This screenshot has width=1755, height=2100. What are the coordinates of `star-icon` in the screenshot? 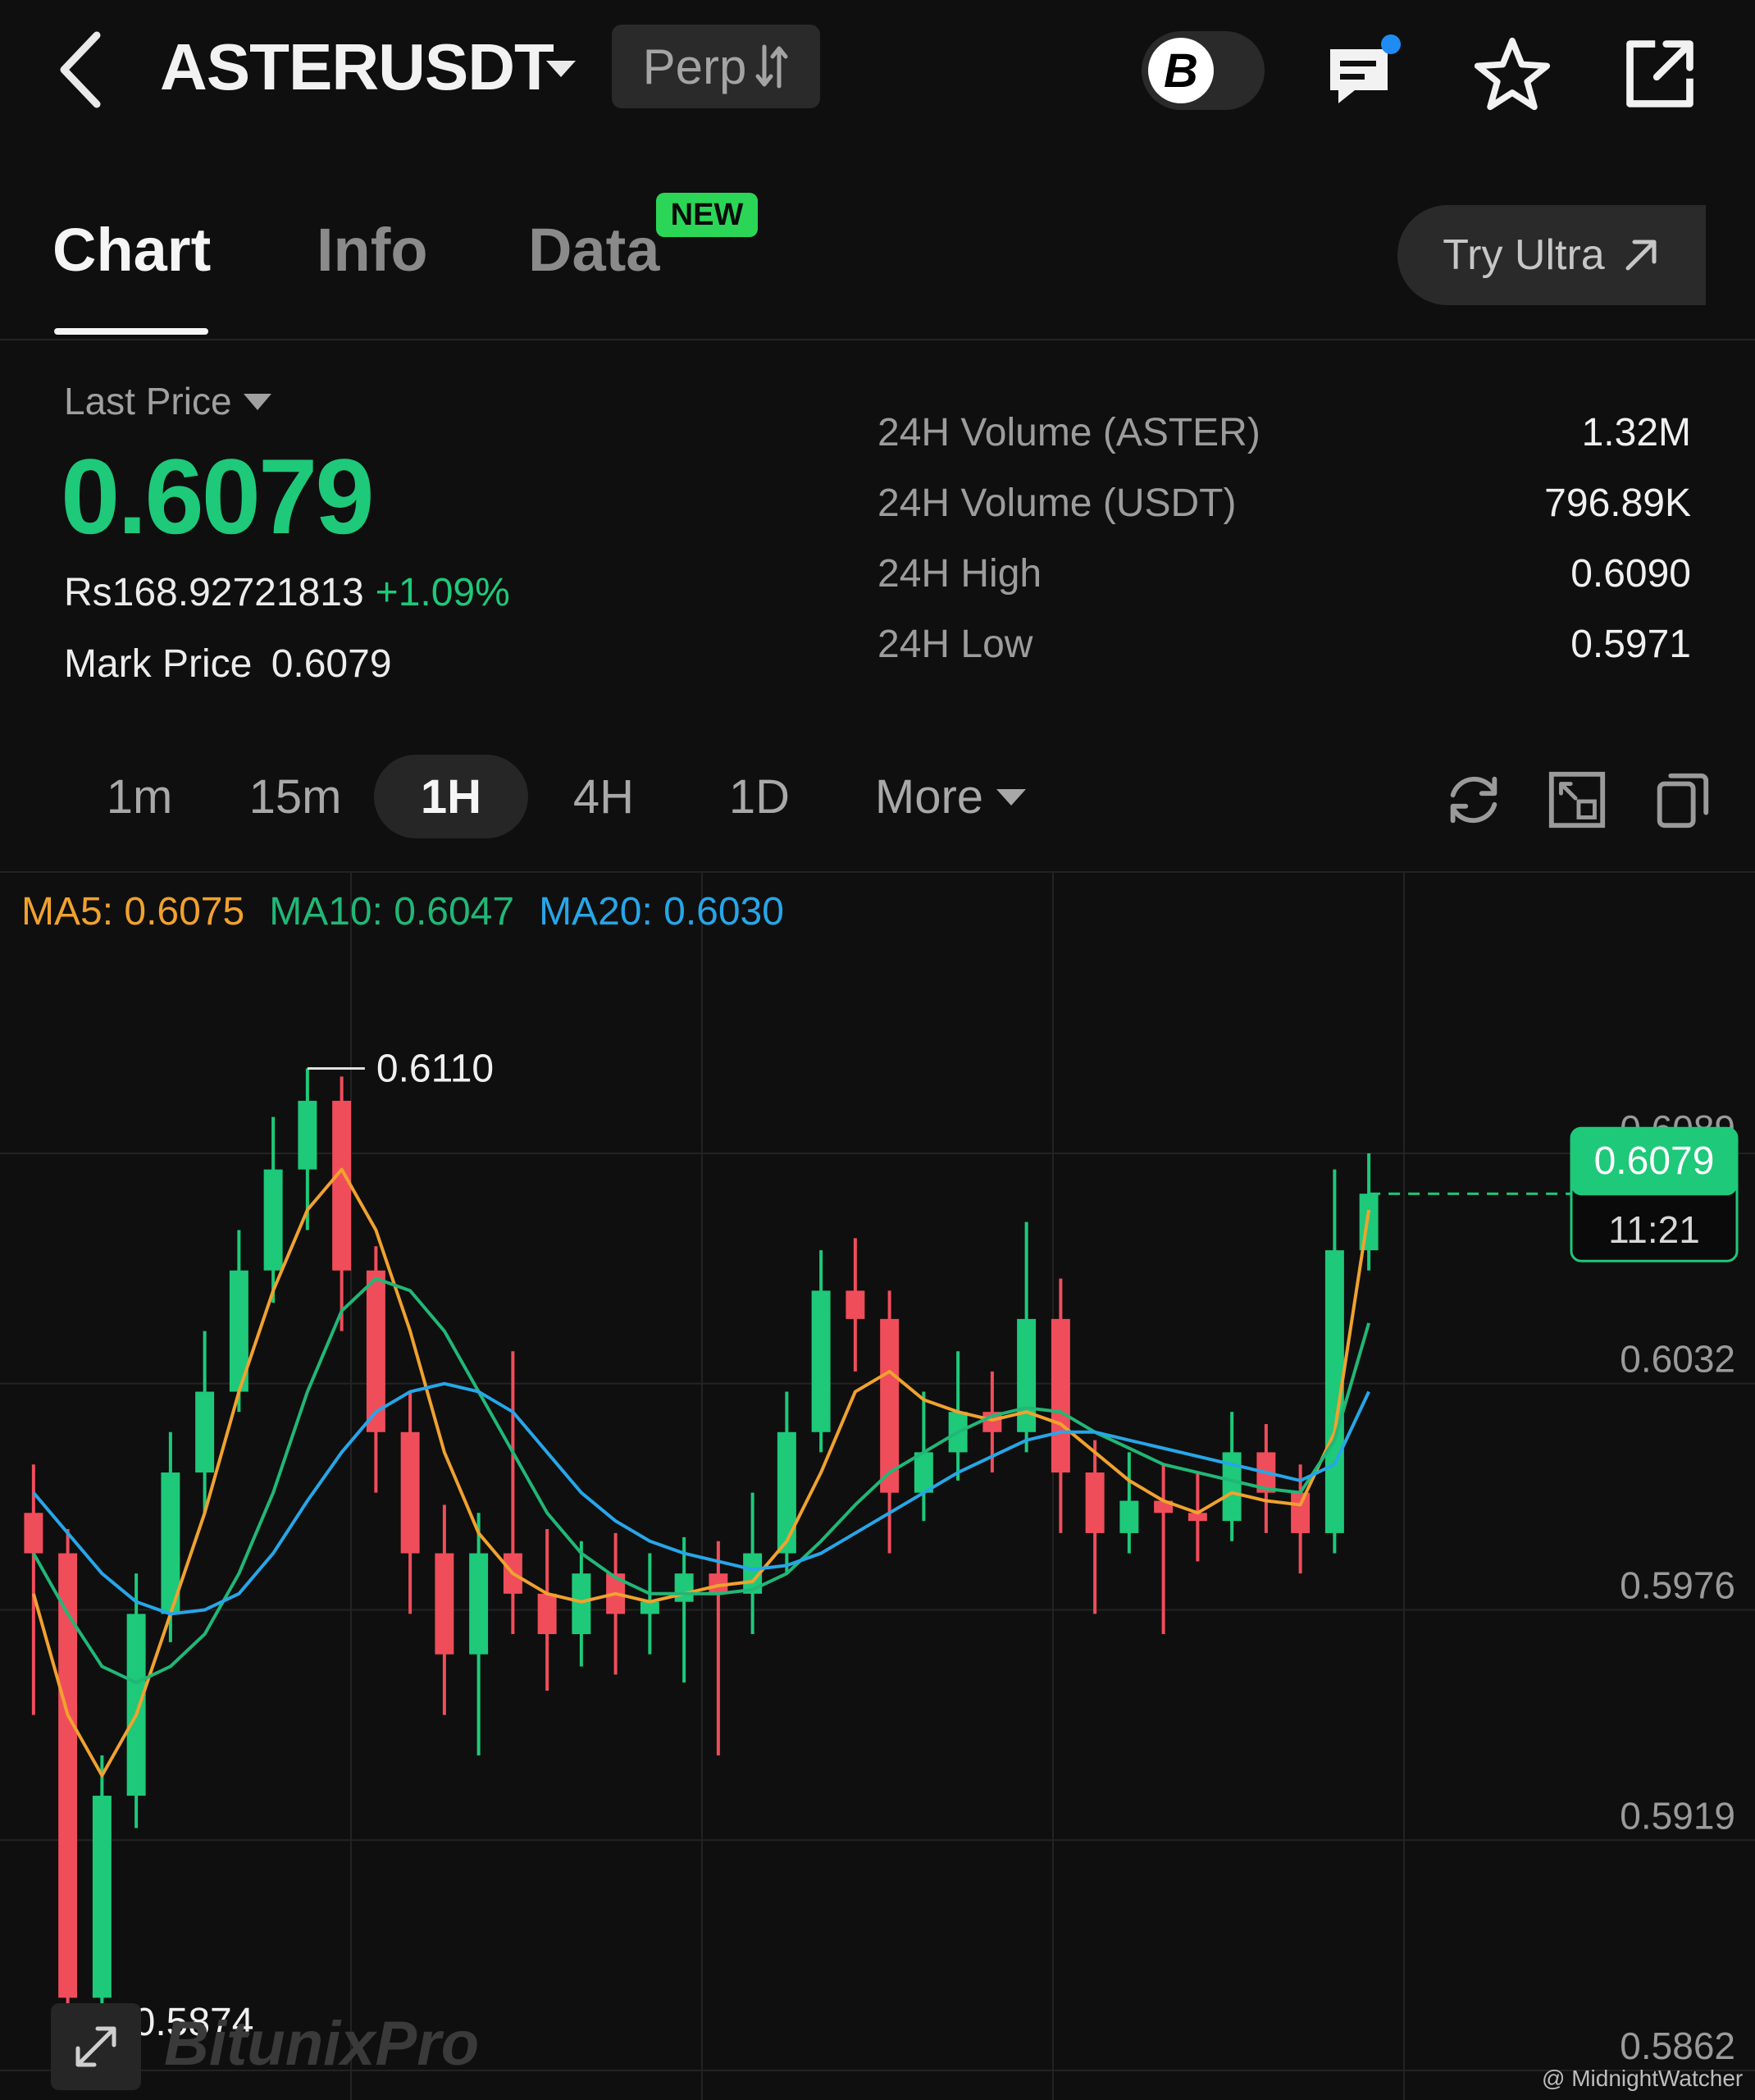 It's located at (1512, 74).